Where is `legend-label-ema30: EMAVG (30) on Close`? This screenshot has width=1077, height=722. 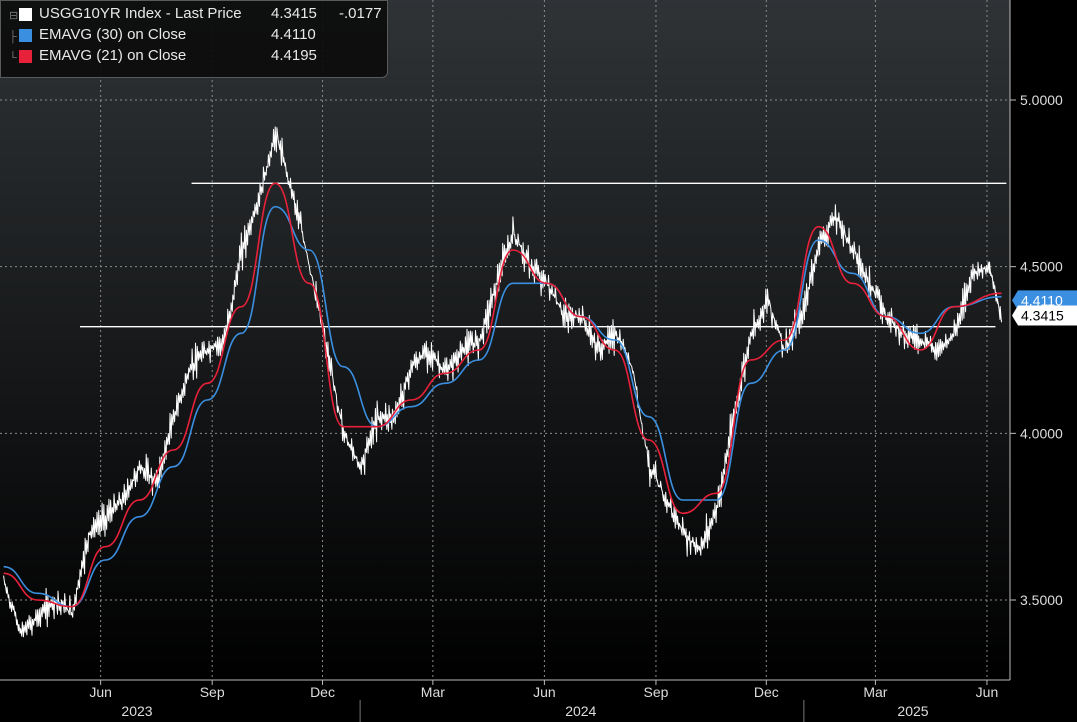 legend-label-ema30: EMAVG (30) on Close is located at coordinates (113, 34).